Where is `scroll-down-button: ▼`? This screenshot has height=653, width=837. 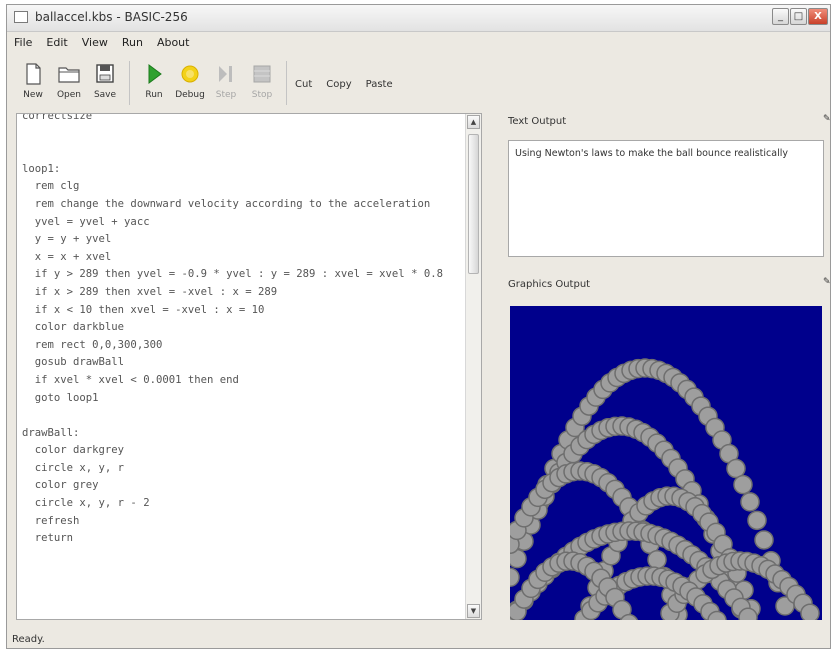 scroll-down-button: ▼ is located at coordinates (473, 611).